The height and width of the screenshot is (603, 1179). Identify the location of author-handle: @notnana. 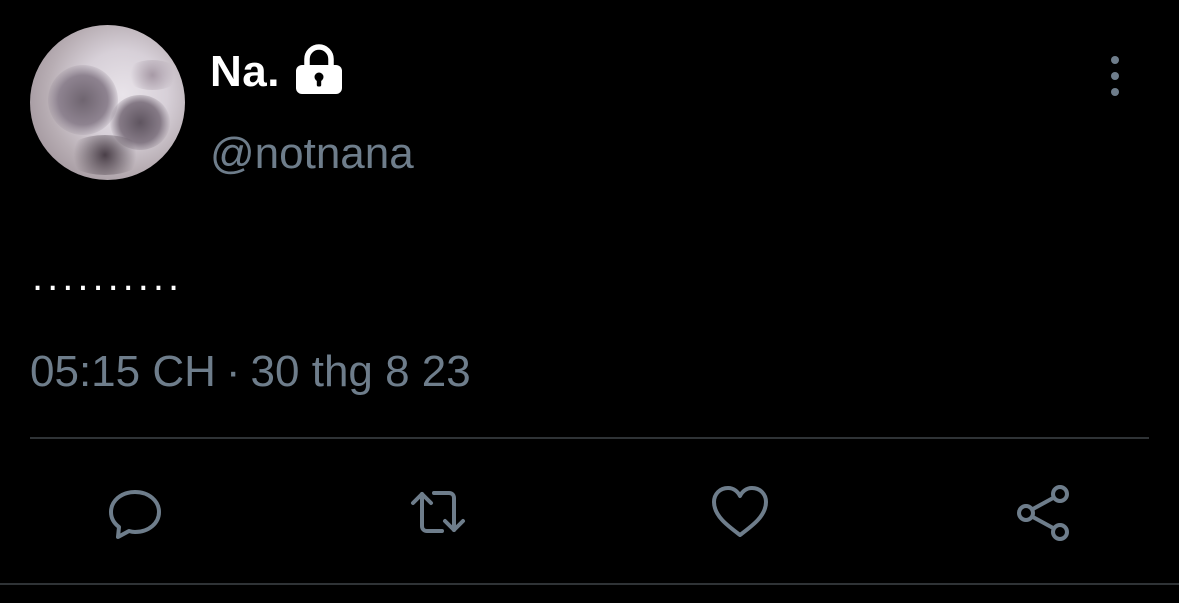
(312, 154).